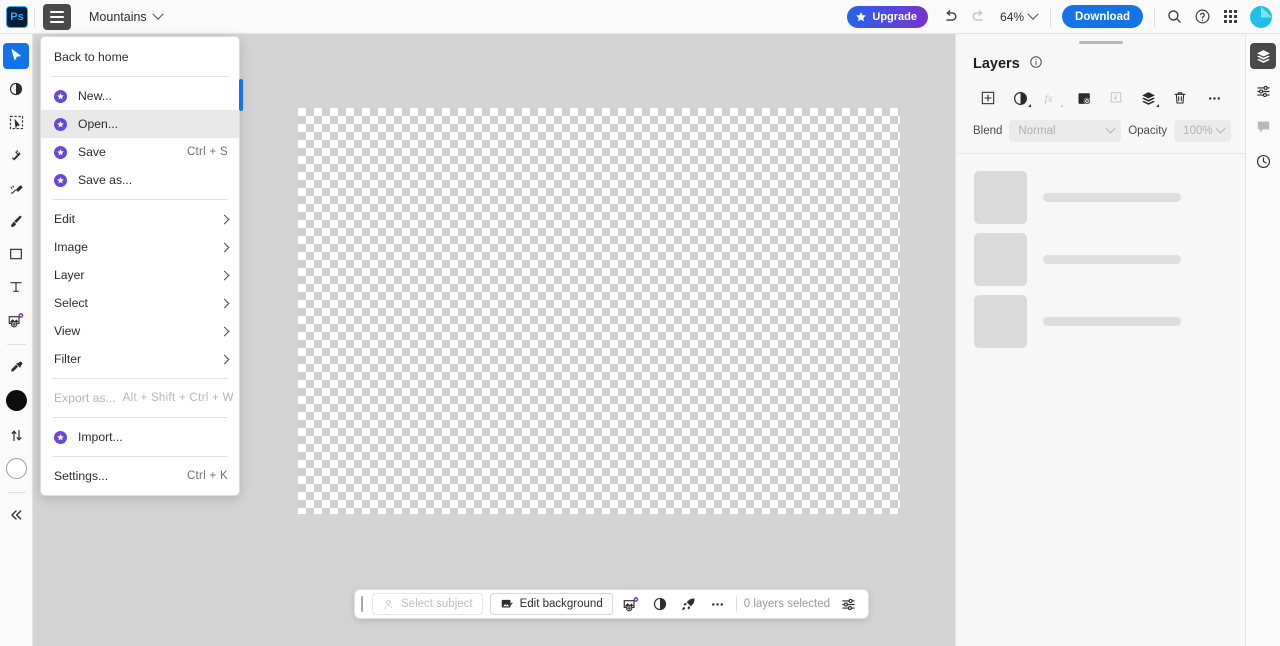 Image resolution: width=1280 pixels, height=646 pixels. I want to click on info-circle-icon, so click(1036, 64).